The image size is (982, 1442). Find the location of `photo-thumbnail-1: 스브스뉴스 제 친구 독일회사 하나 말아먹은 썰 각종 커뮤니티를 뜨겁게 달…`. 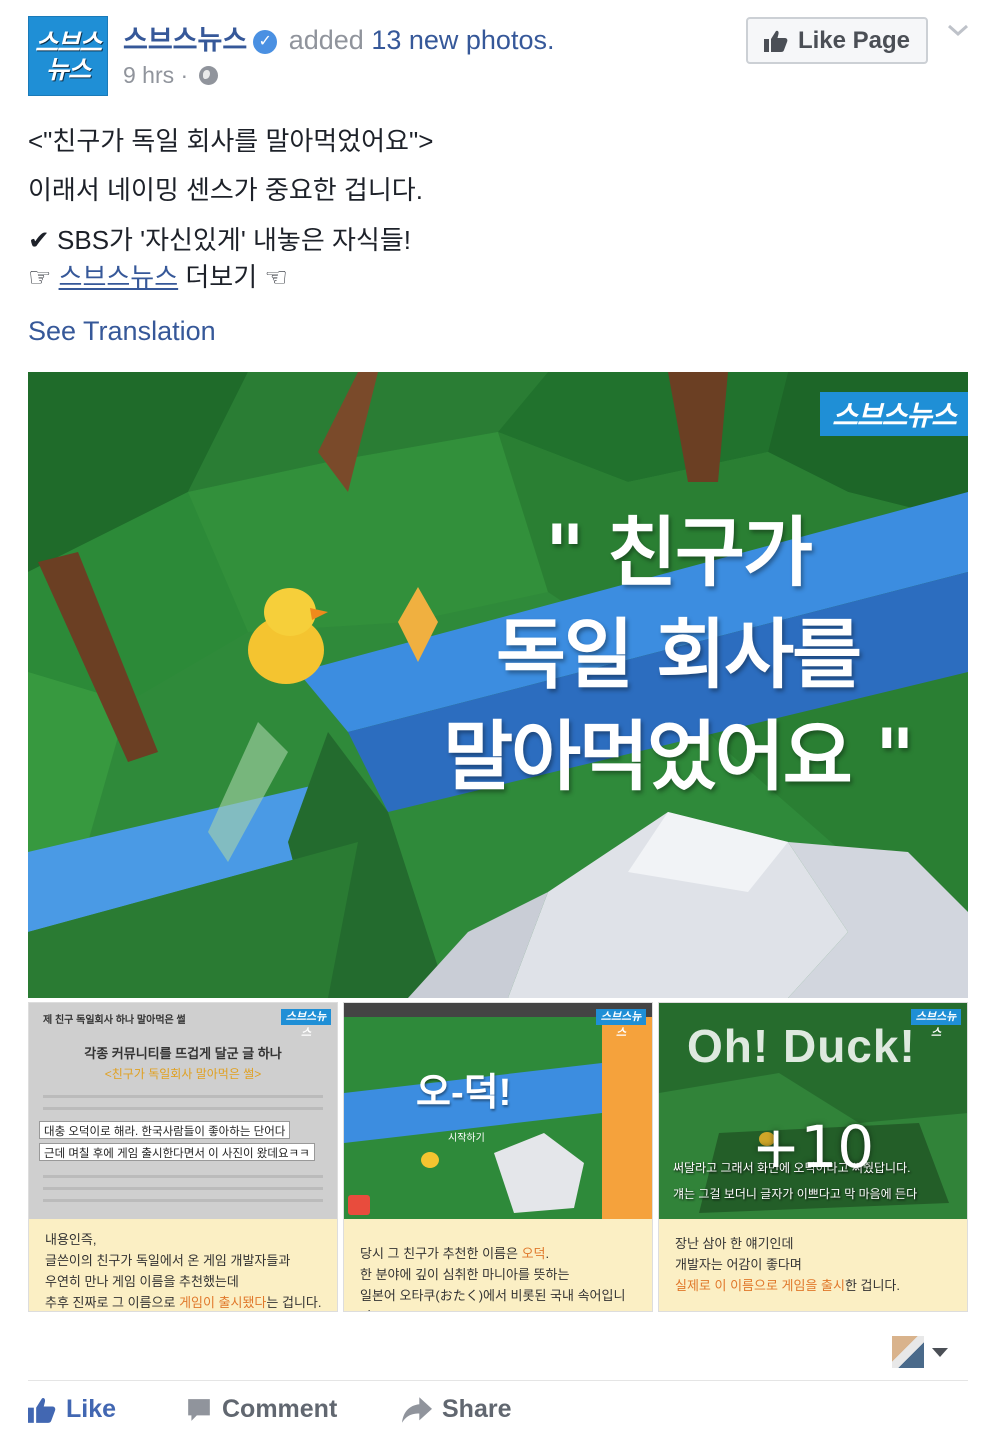

photo-thumbnail-1: 스브스뉴스 제 친구 독일회사 하나 말아먹은 썰 각종 커뮤니티를 뜨겁게 달… is located at coordinates (183, 1157).